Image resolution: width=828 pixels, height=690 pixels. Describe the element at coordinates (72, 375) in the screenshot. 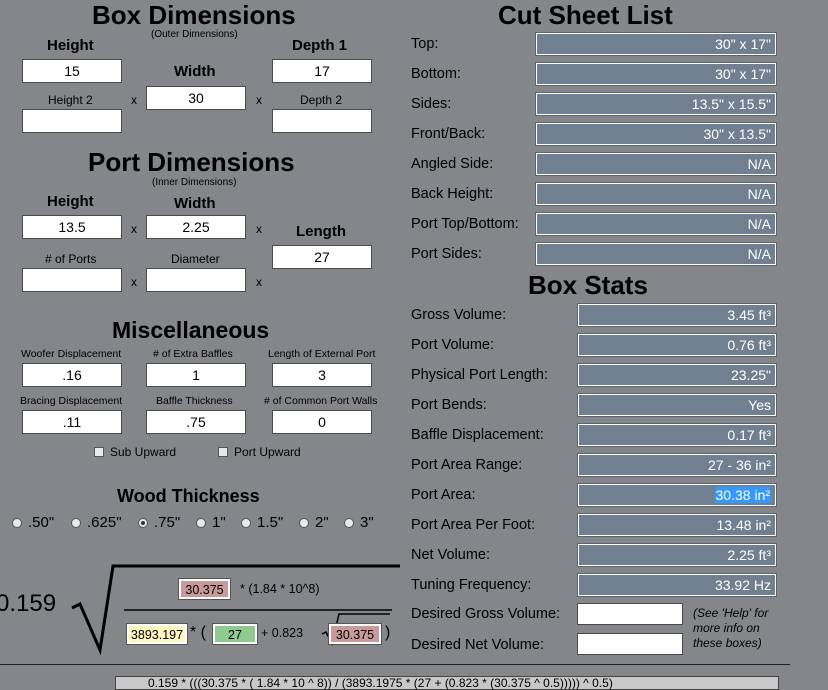

I see `woofer-displacement-input` at that location.